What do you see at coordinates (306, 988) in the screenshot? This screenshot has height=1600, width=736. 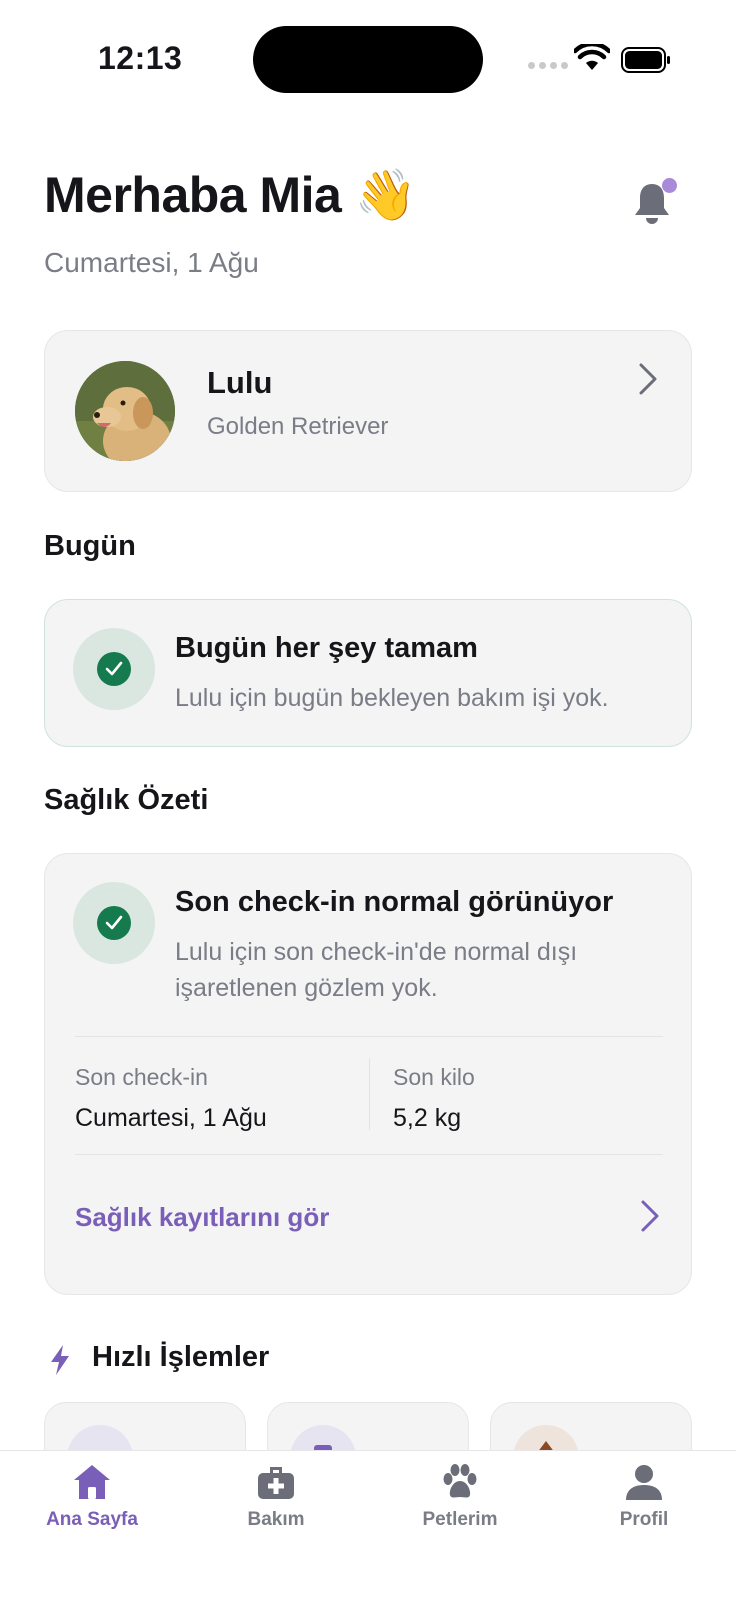 I see `health-status-description-line2: işaretlenen gözlem yok.` at bounding box center [306, 988].